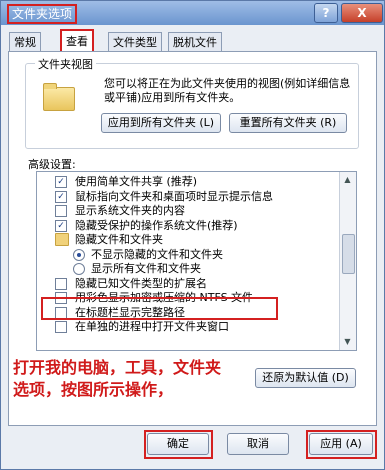  I want to click on close-button: X, so click(362, 13).